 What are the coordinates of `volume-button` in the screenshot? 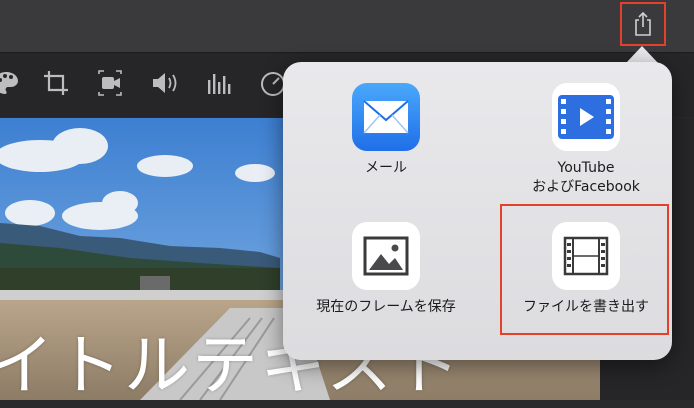 It's located at (165, 83).